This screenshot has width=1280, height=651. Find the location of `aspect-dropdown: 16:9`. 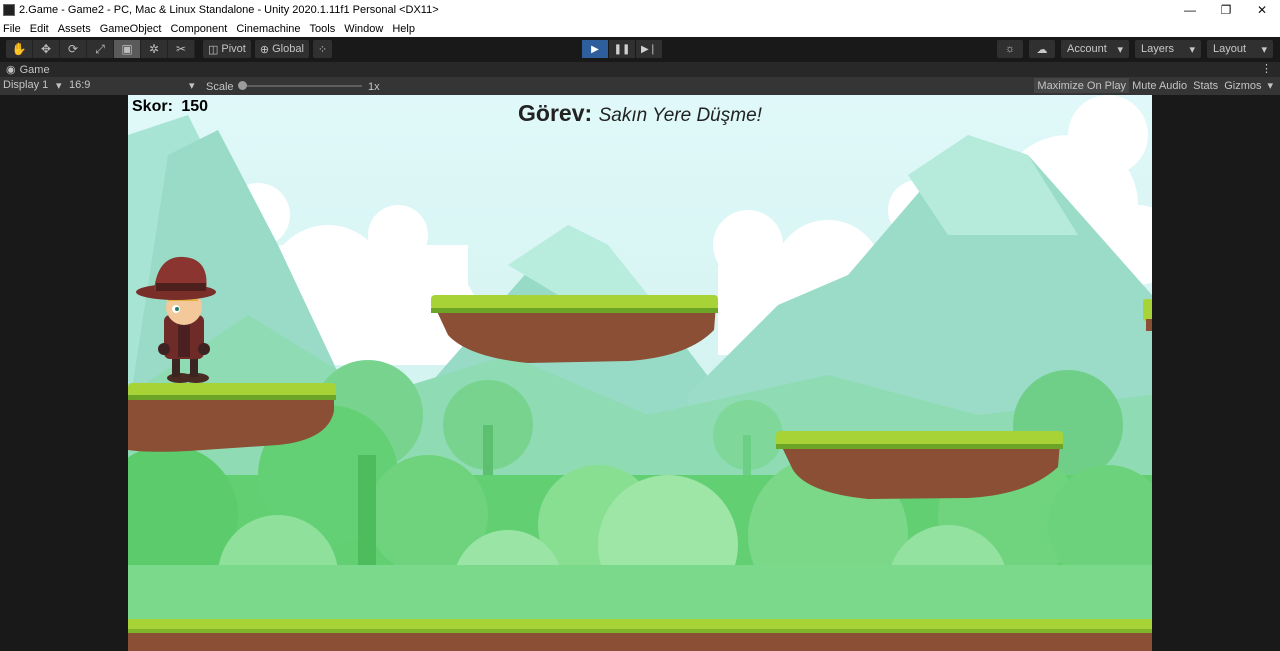

aspect-dropdown: 16:9 is located at coordinates (79, 85).